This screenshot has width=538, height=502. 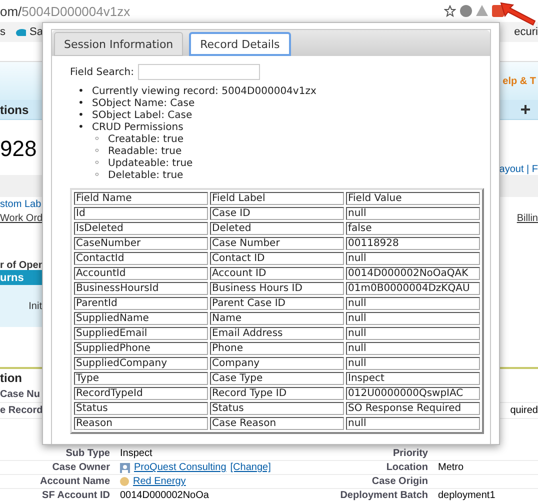 I want to click on field-value: Metro, so click(x=451, y=467).